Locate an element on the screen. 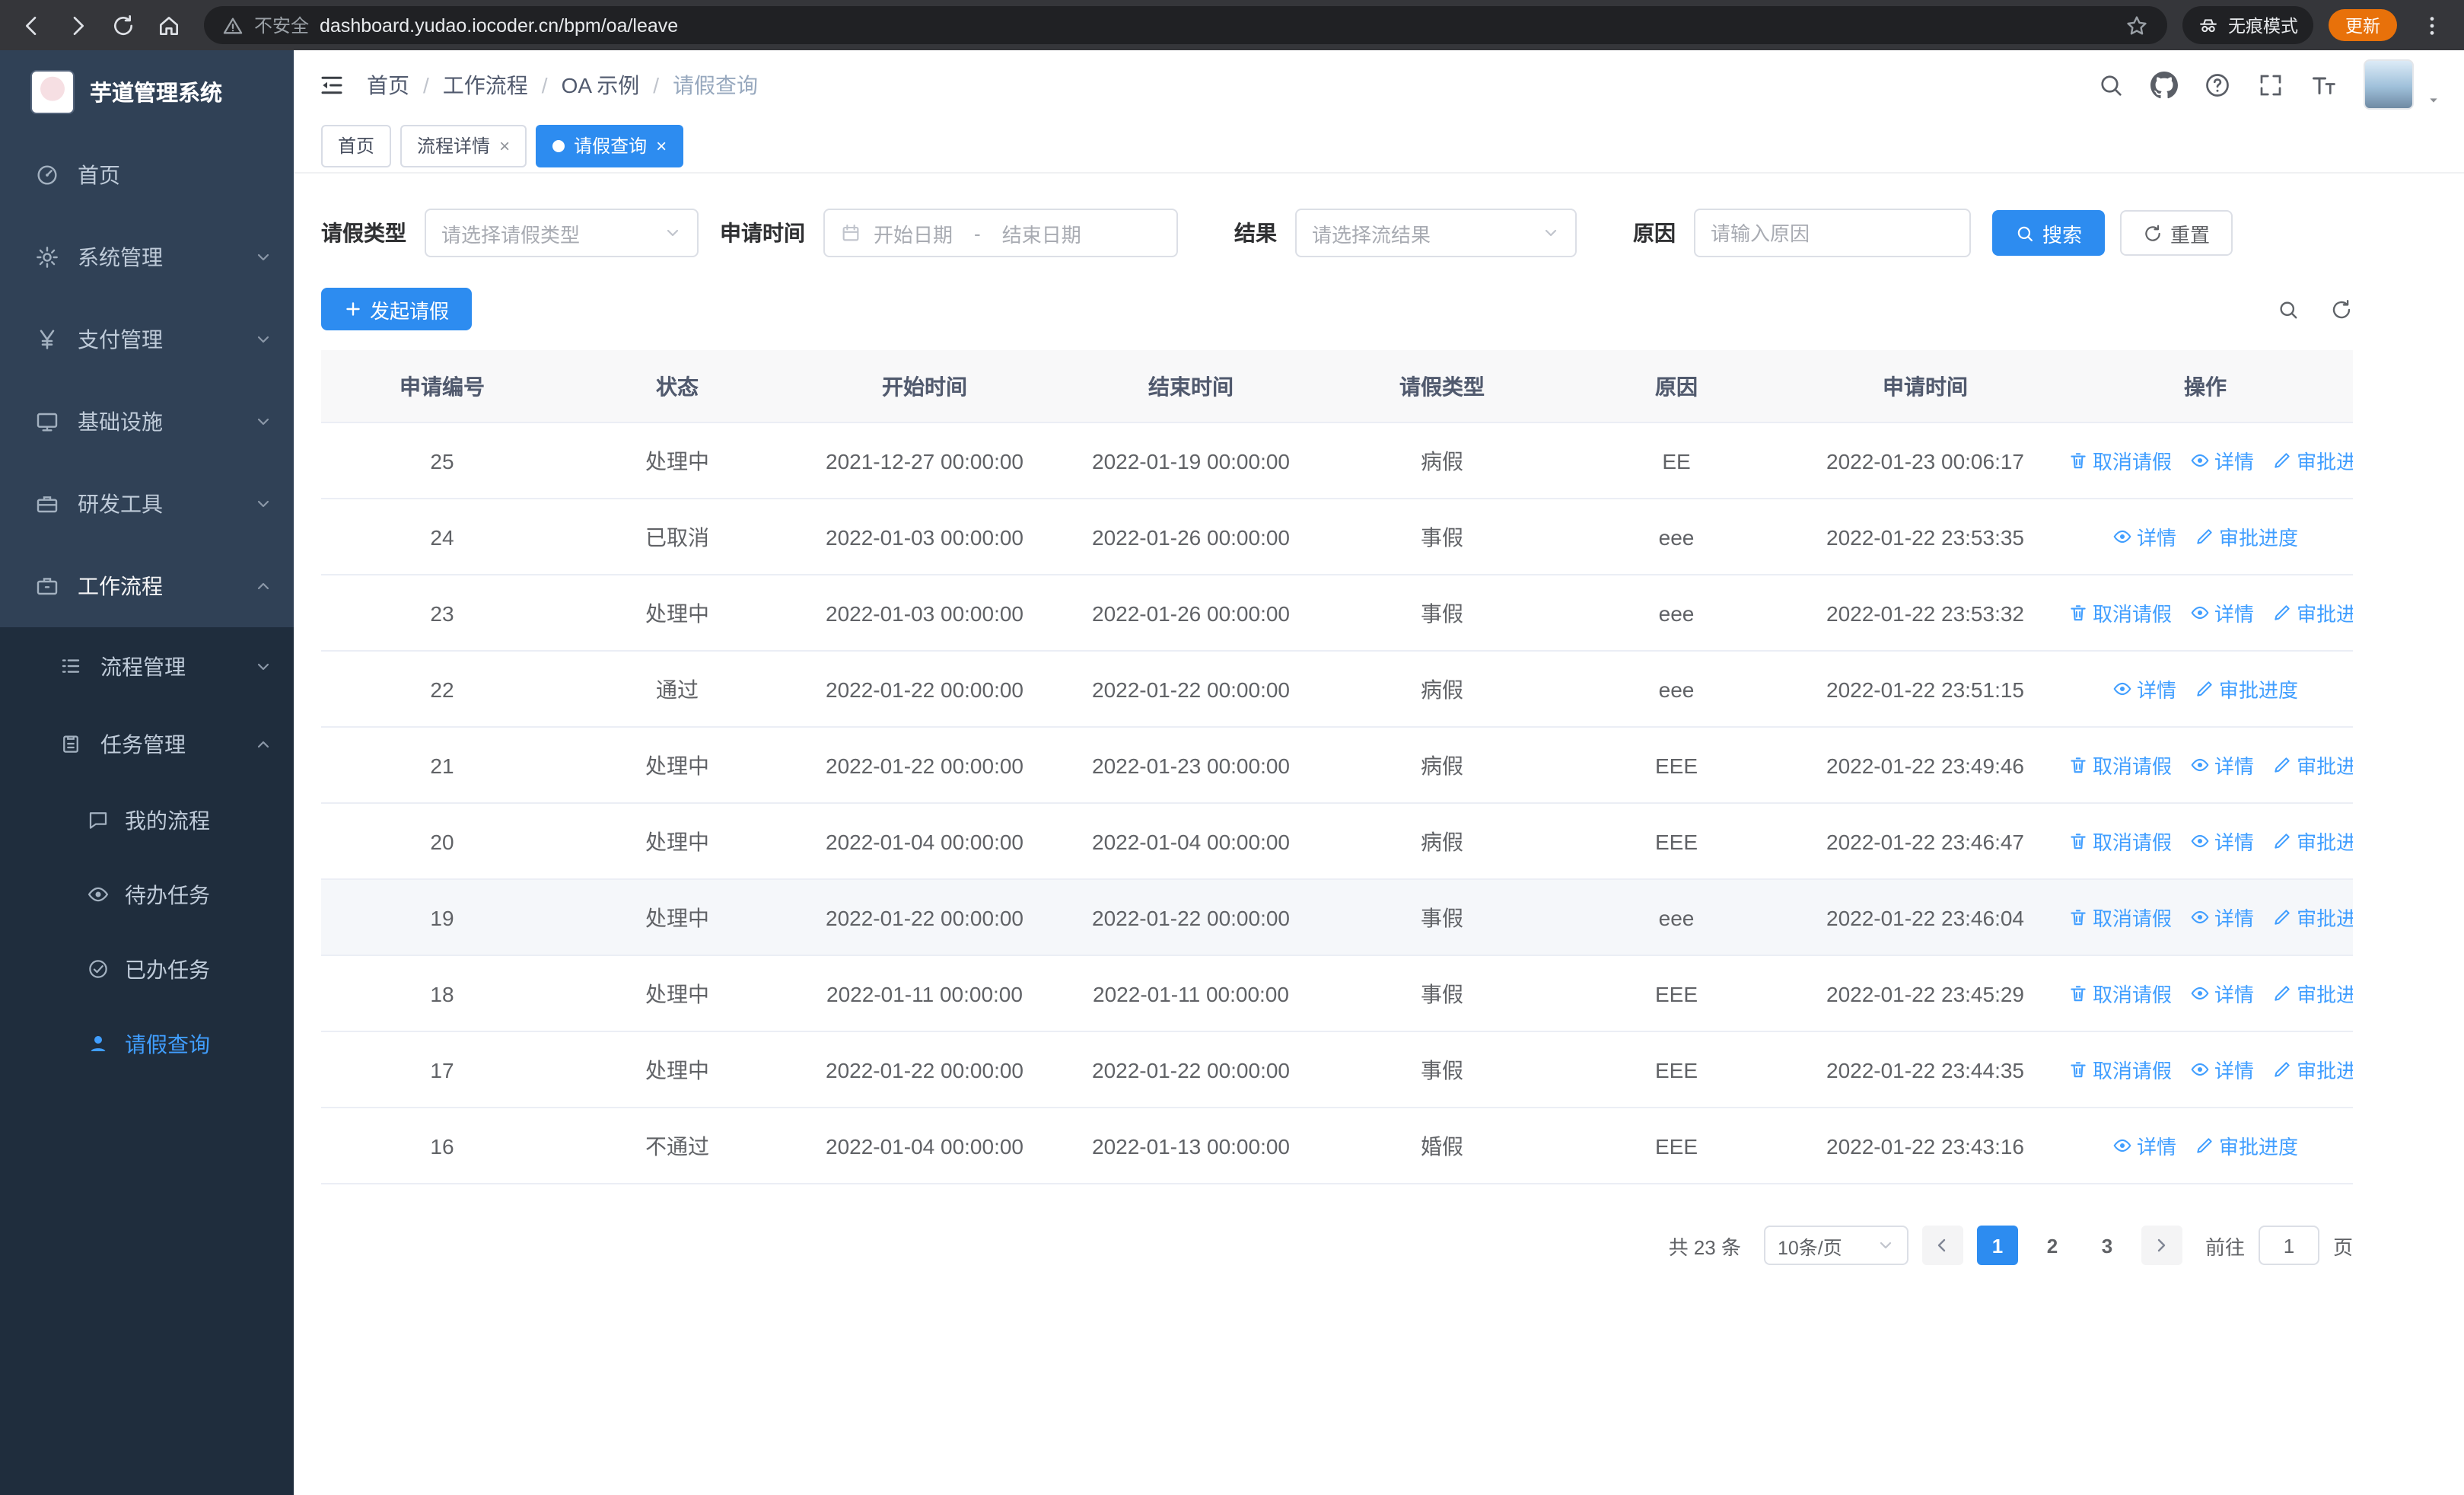 The height and width of the screenshot is (1495, 2464). page-button: 1 is located at coordinates (1997, 1246).